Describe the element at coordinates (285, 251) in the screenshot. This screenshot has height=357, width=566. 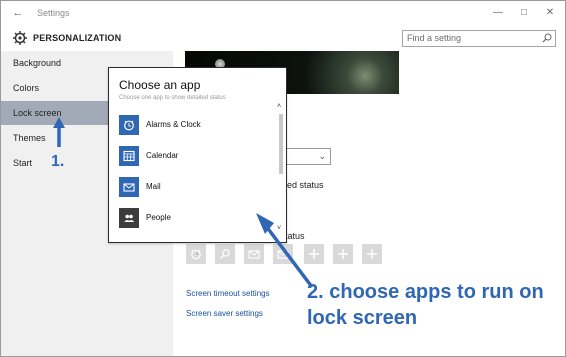
I see `step-2-arrow` at that location.